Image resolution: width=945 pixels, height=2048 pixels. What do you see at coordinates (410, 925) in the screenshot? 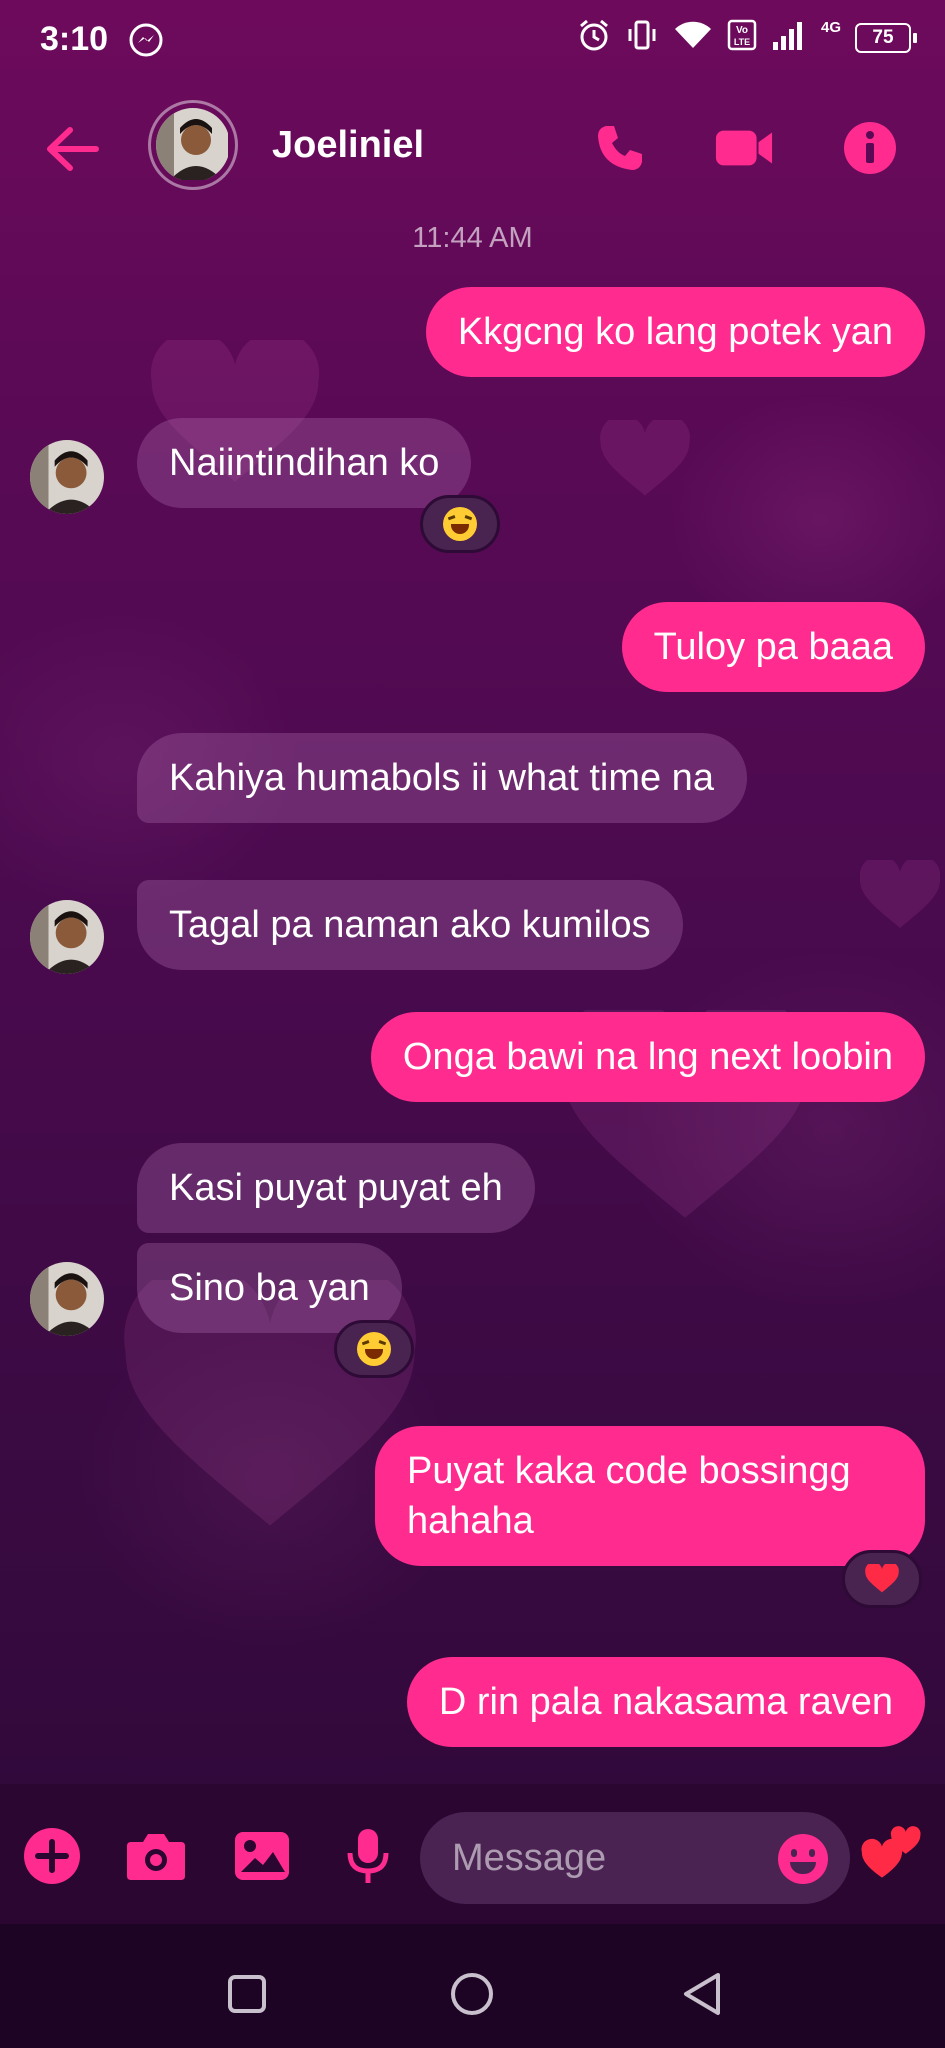
I see `incoming-message: Tagal pa naman ako kumilos` at bounding box center [410, 925].